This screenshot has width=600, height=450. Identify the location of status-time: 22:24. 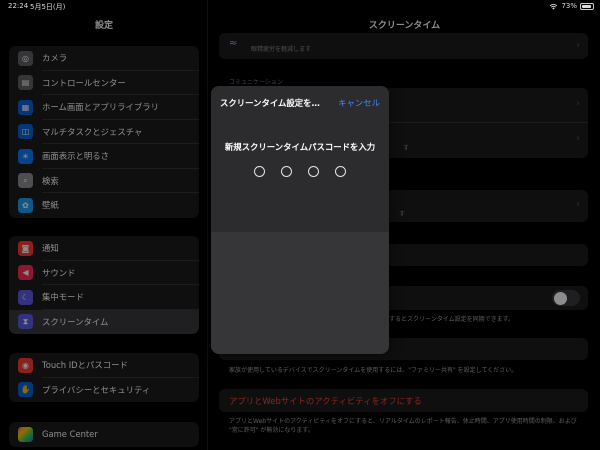
(18, 6).